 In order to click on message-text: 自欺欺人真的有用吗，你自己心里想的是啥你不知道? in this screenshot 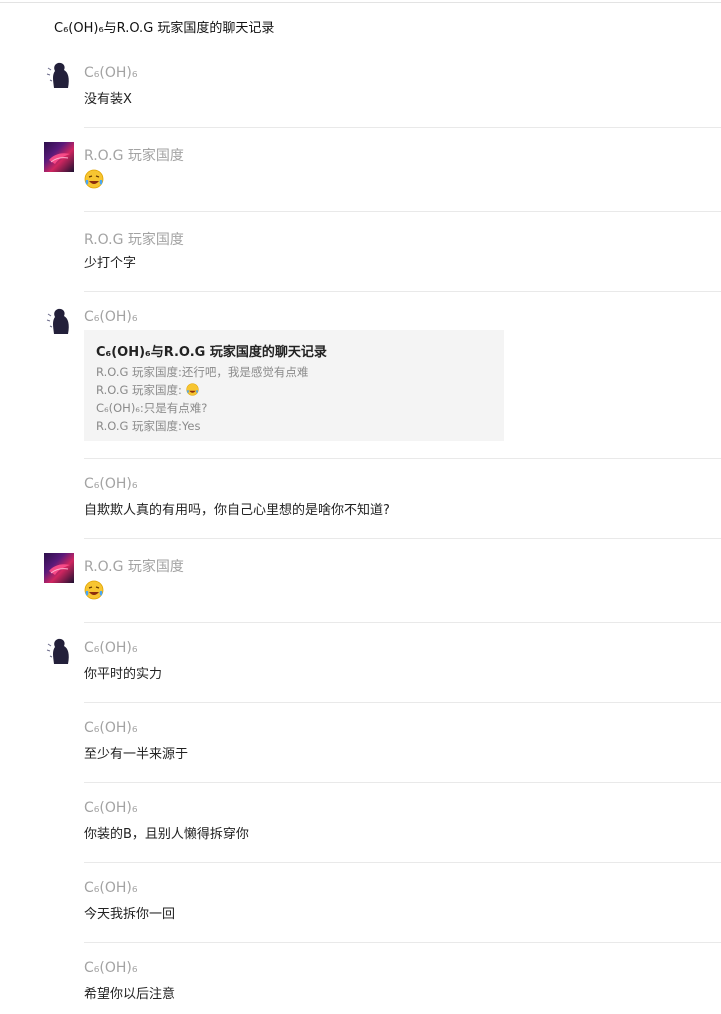, I will do `click(237, 510)`.